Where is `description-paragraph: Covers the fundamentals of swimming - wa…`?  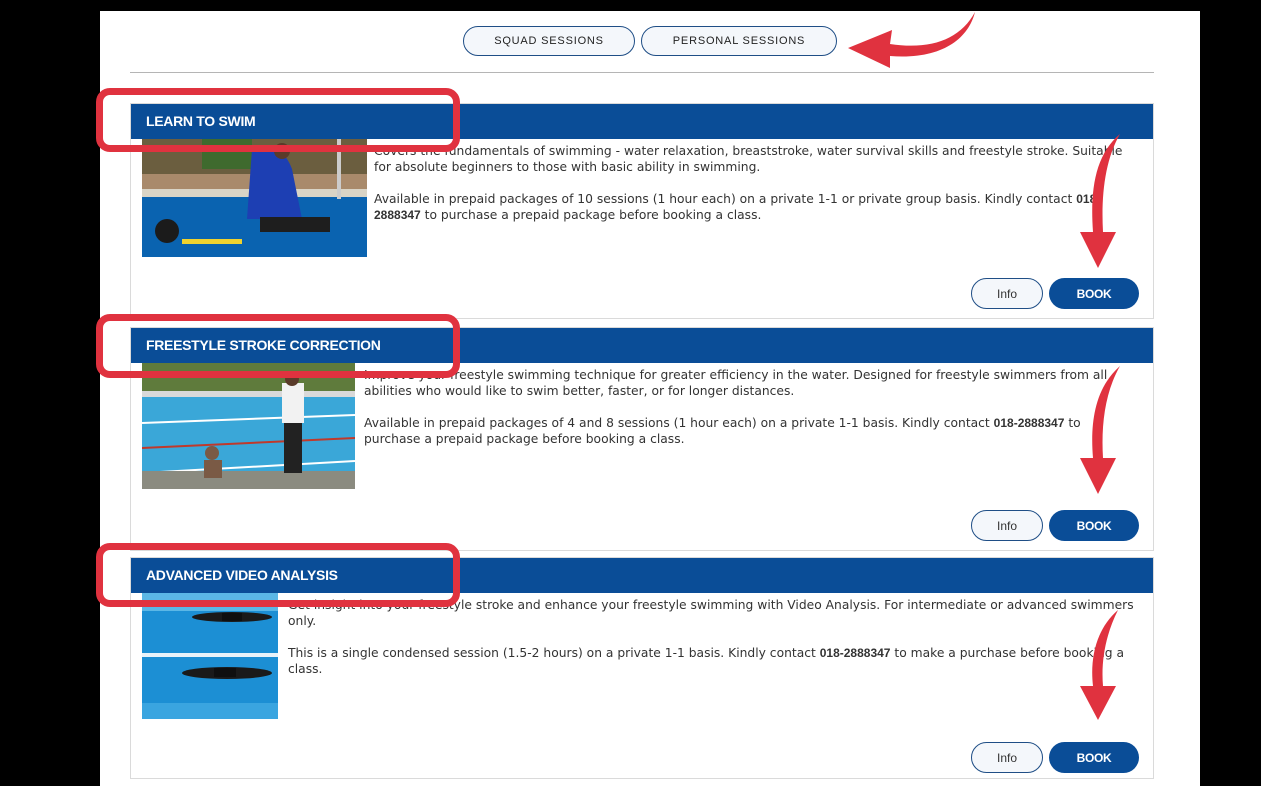 description-paragraph: Covers the fundamentals of swimming - wa… is located at coordinates (748, 159).